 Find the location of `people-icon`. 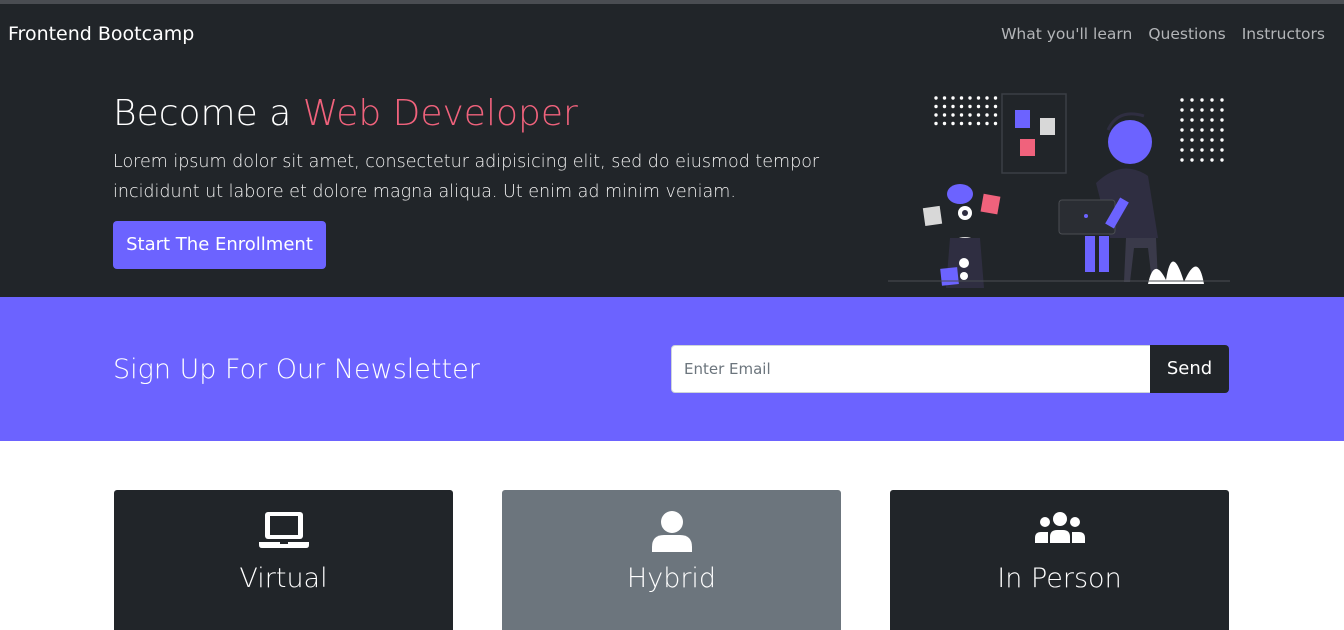

people-icon is located at coordinates (1059, 527).